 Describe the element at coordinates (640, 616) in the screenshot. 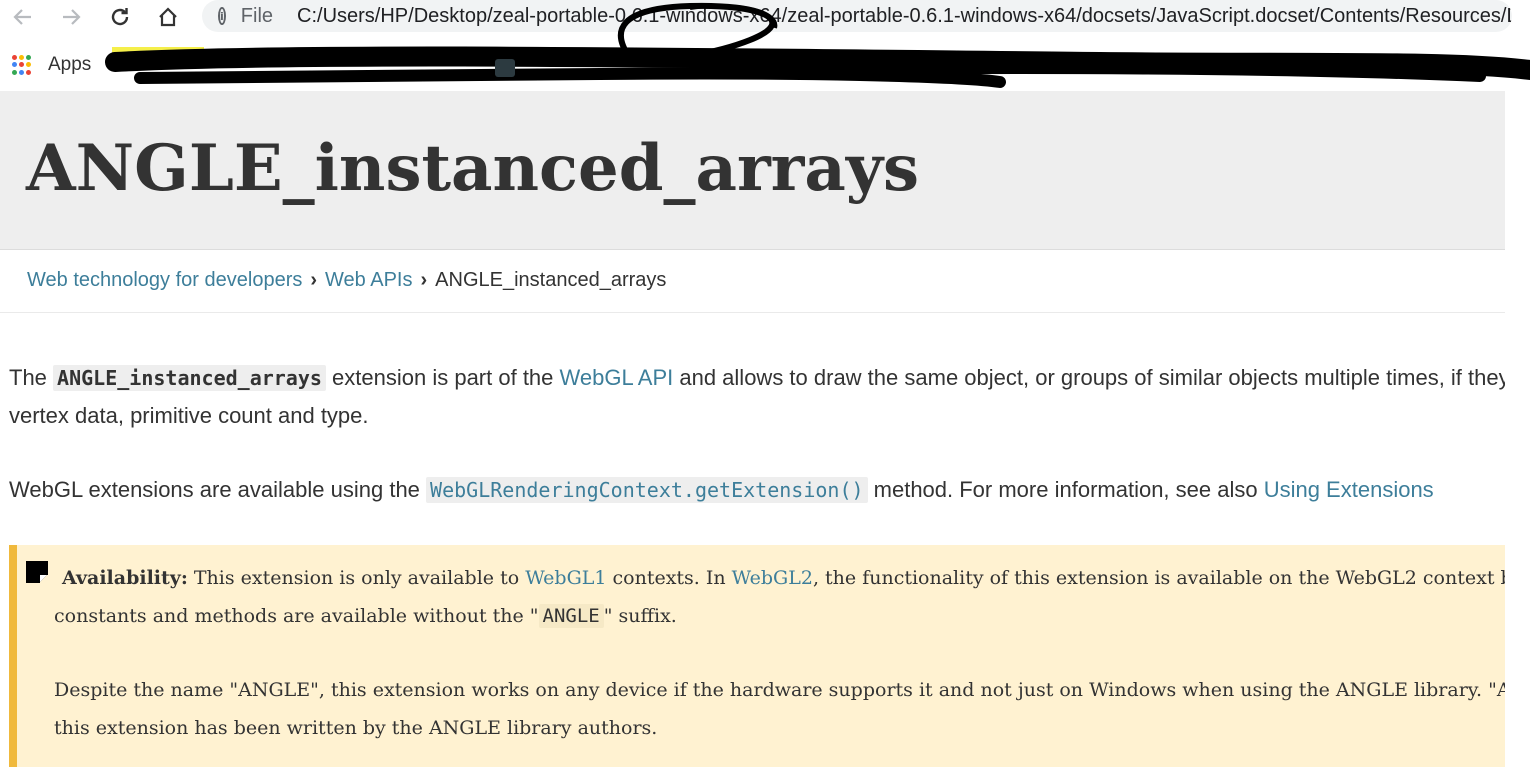

I see `note-text: " suffix.` at that location.